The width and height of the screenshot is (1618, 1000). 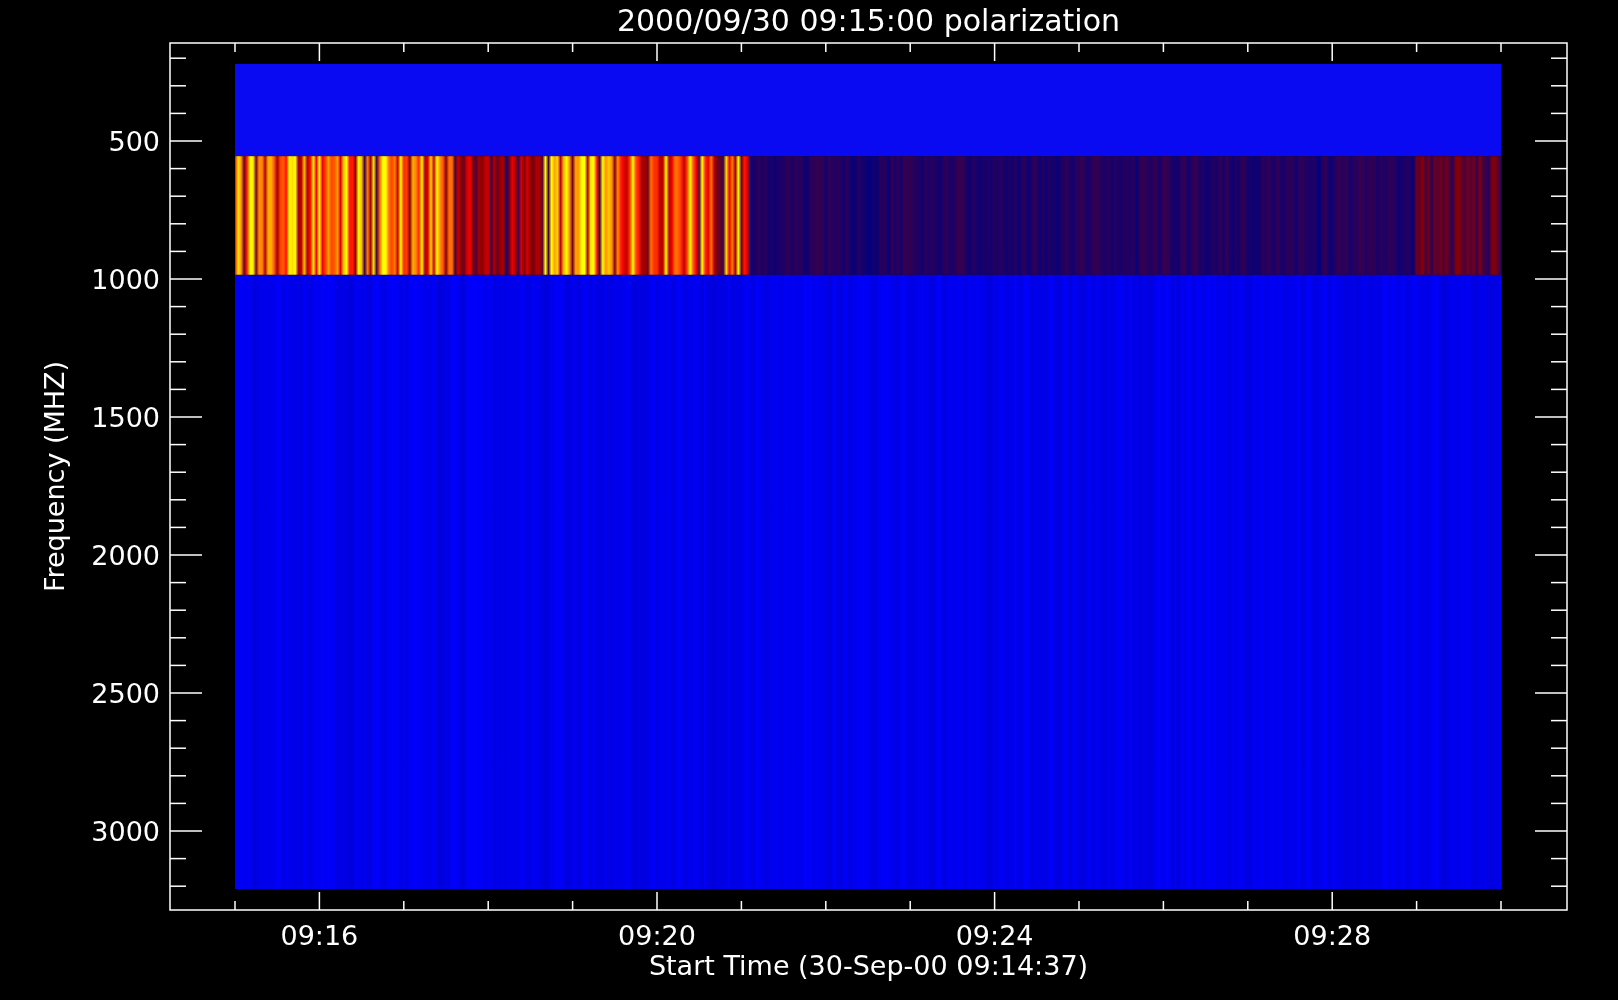 What do you see at coordinates (657, 935) in the screenshot?
I see `x-tick-label: 09:20` at bounding box center [657, 935].